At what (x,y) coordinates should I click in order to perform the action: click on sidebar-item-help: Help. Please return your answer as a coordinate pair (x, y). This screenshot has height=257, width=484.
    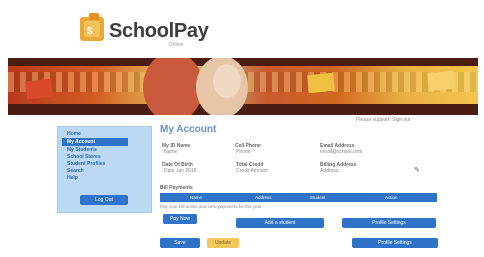
    Looking at the image, I should click on (72, 178).